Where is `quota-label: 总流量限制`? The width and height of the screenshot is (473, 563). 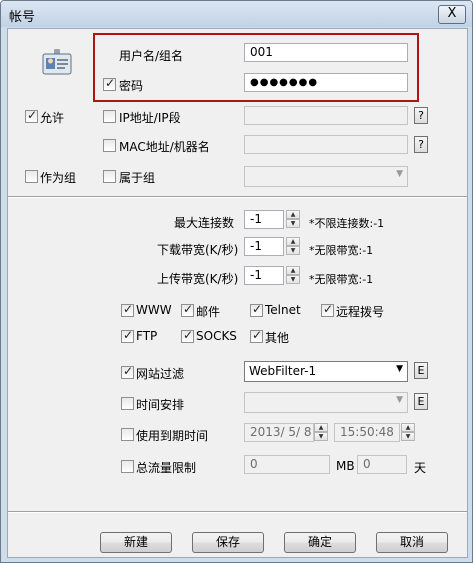
quota-label: 总流量限制 is located at coordinates (166, 468).